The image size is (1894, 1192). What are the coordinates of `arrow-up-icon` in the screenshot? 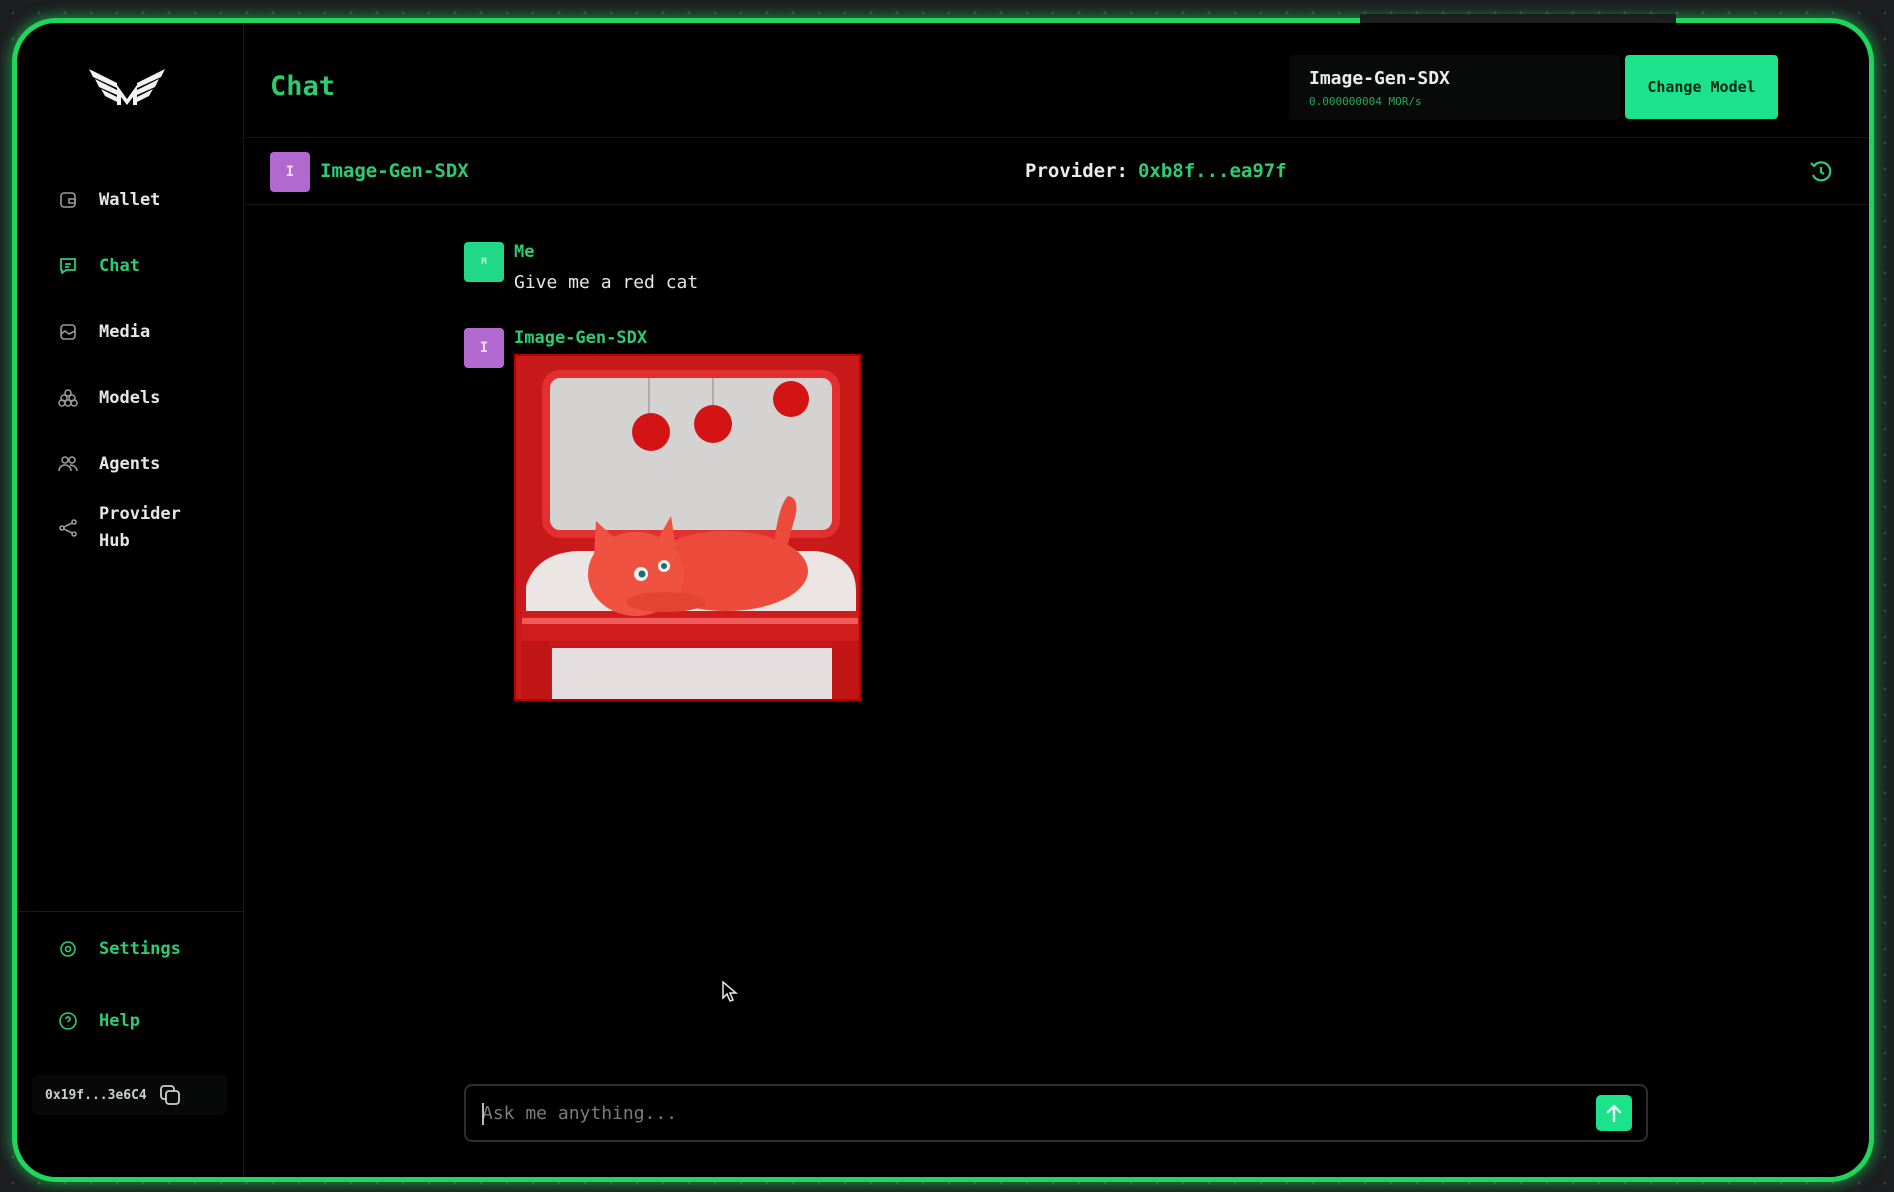 It's located at (1614, 1113).